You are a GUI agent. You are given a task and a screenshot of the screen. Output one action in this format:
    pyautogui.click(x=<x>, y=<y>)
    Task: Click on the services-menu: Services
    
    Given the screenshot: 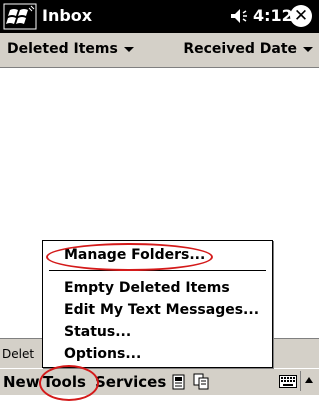 What is the action you would take?
    pyautogui.click(x=130, y=382)
    